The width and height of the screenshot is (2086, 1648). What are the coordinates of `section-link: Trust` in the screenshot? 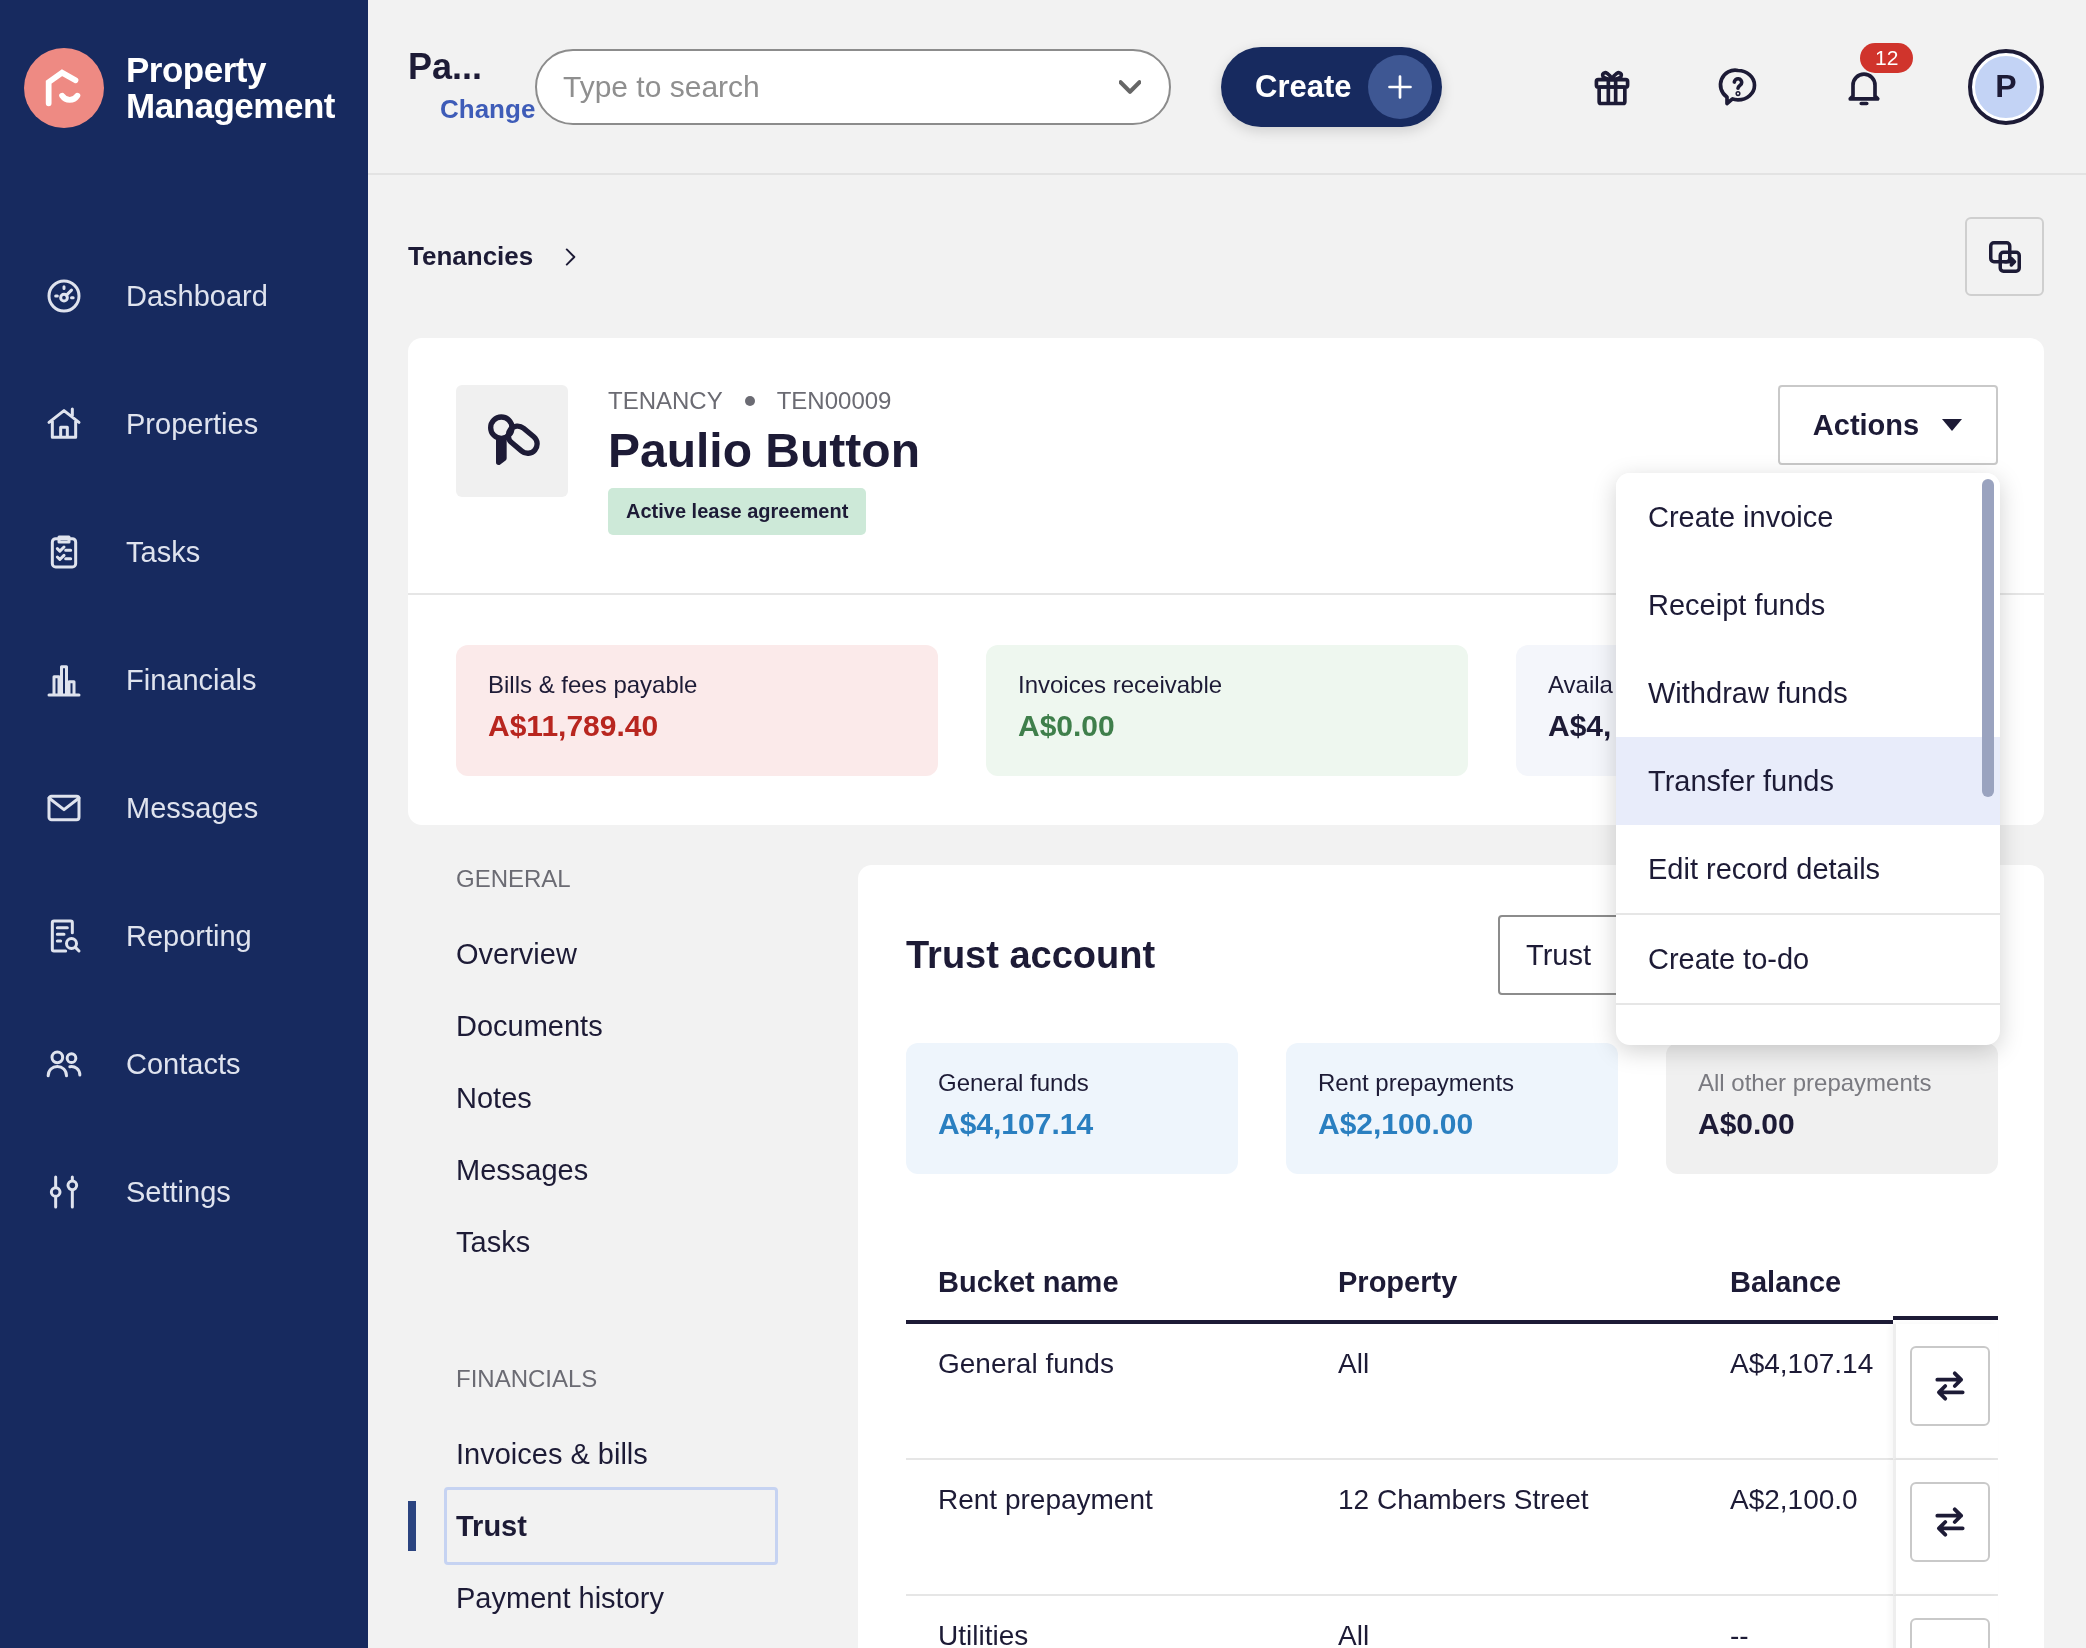 It's located at (633, 1526).